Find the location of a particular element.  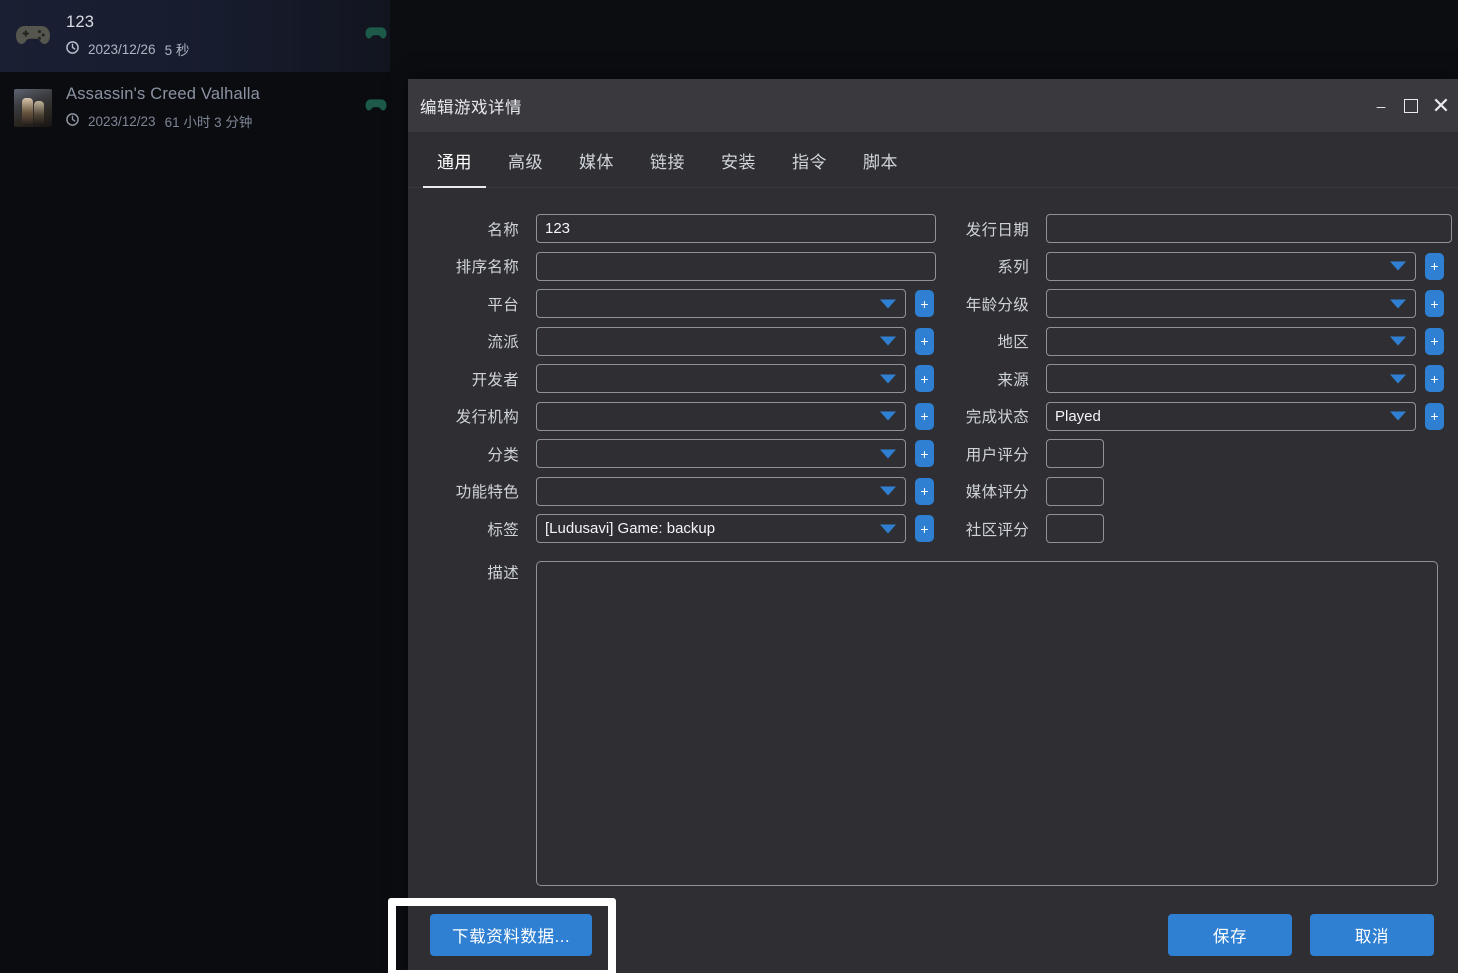

dialog-footer: 下载资料数据... 保存 取消 is located at coordinates (933, 935).